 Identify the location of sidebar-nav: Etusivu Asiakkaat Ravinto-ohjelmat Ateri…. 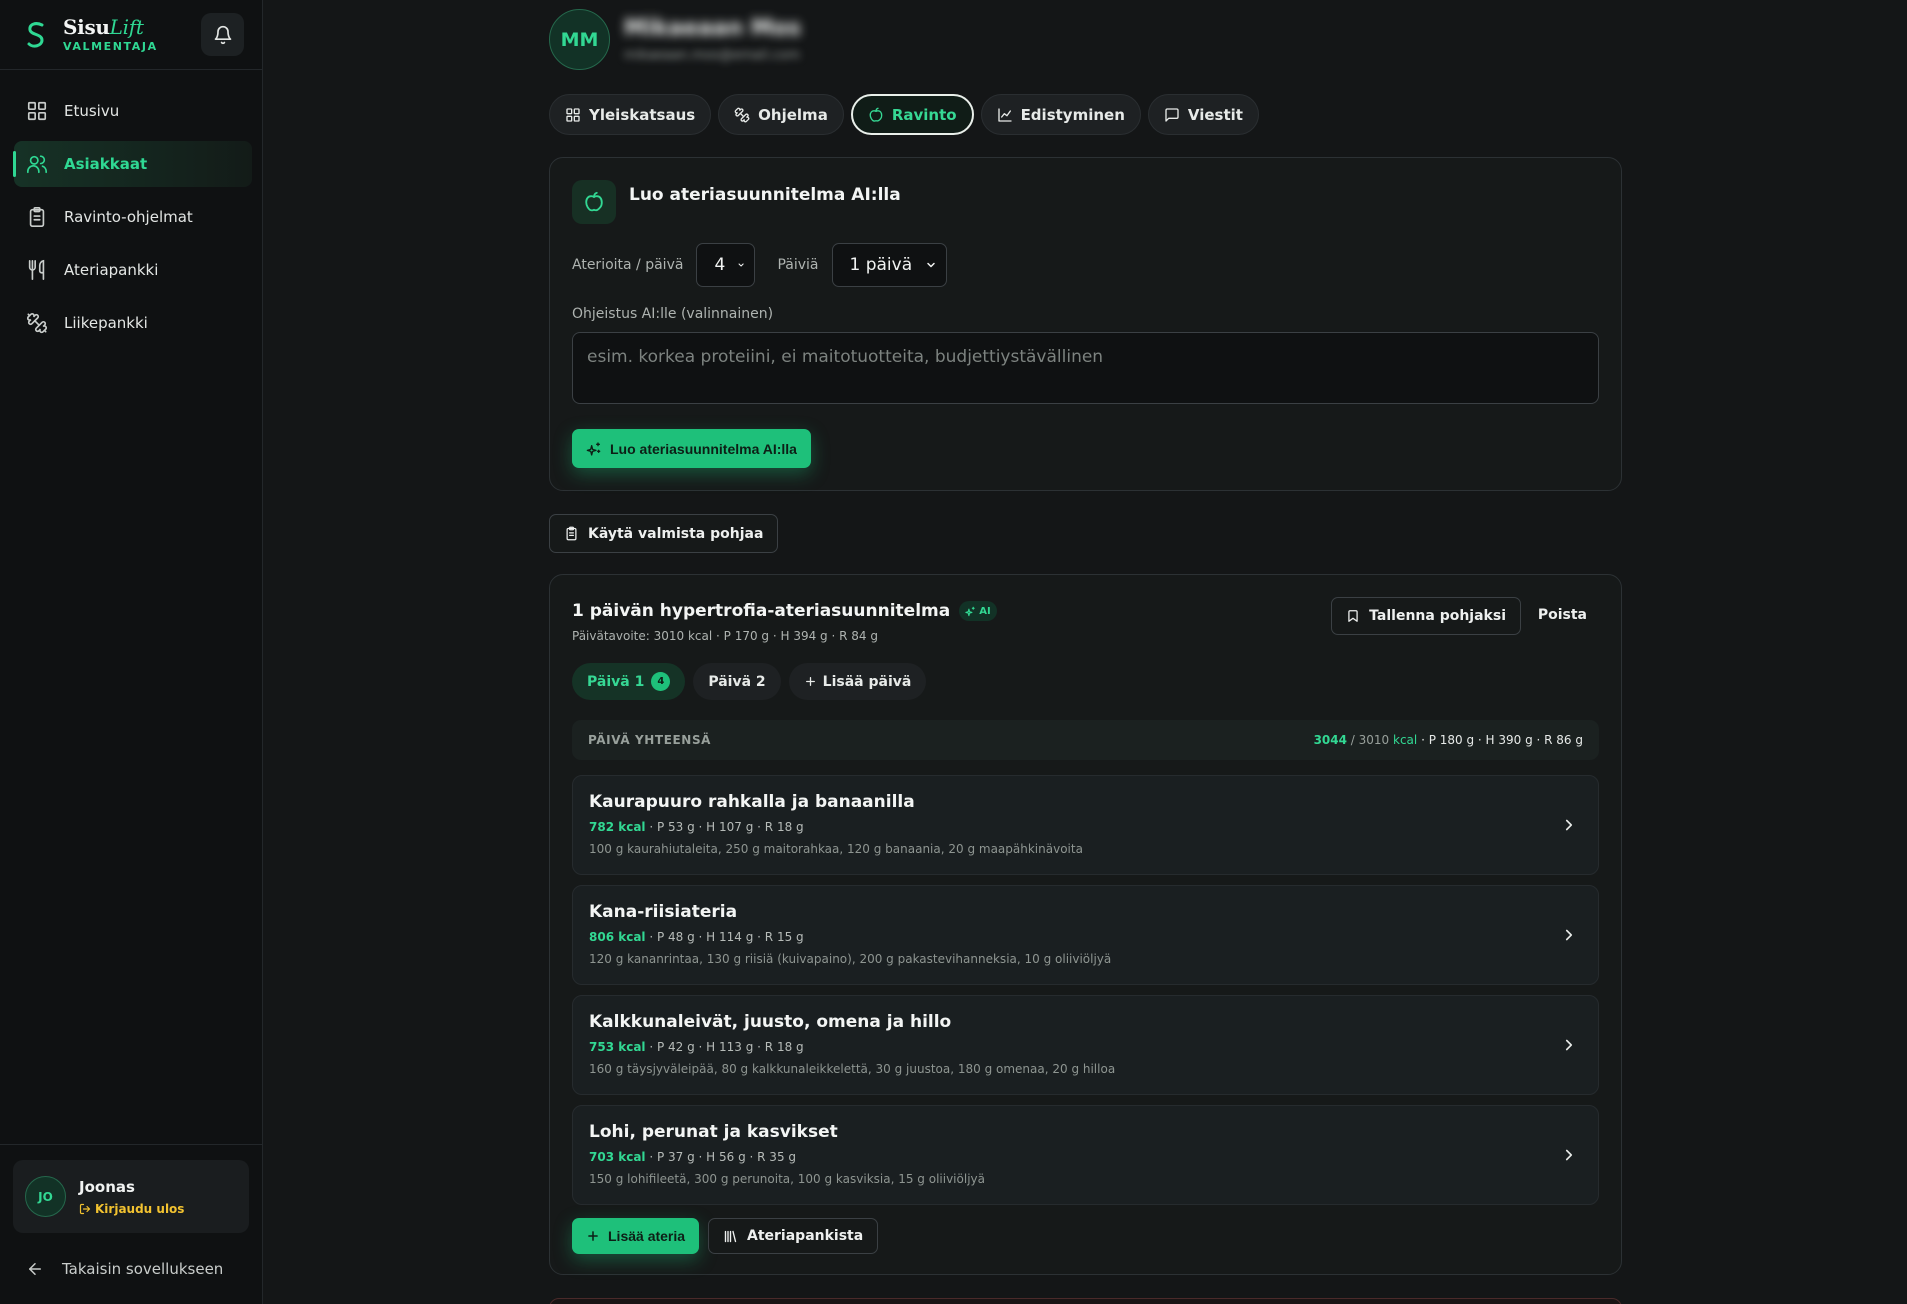
(131, 208).